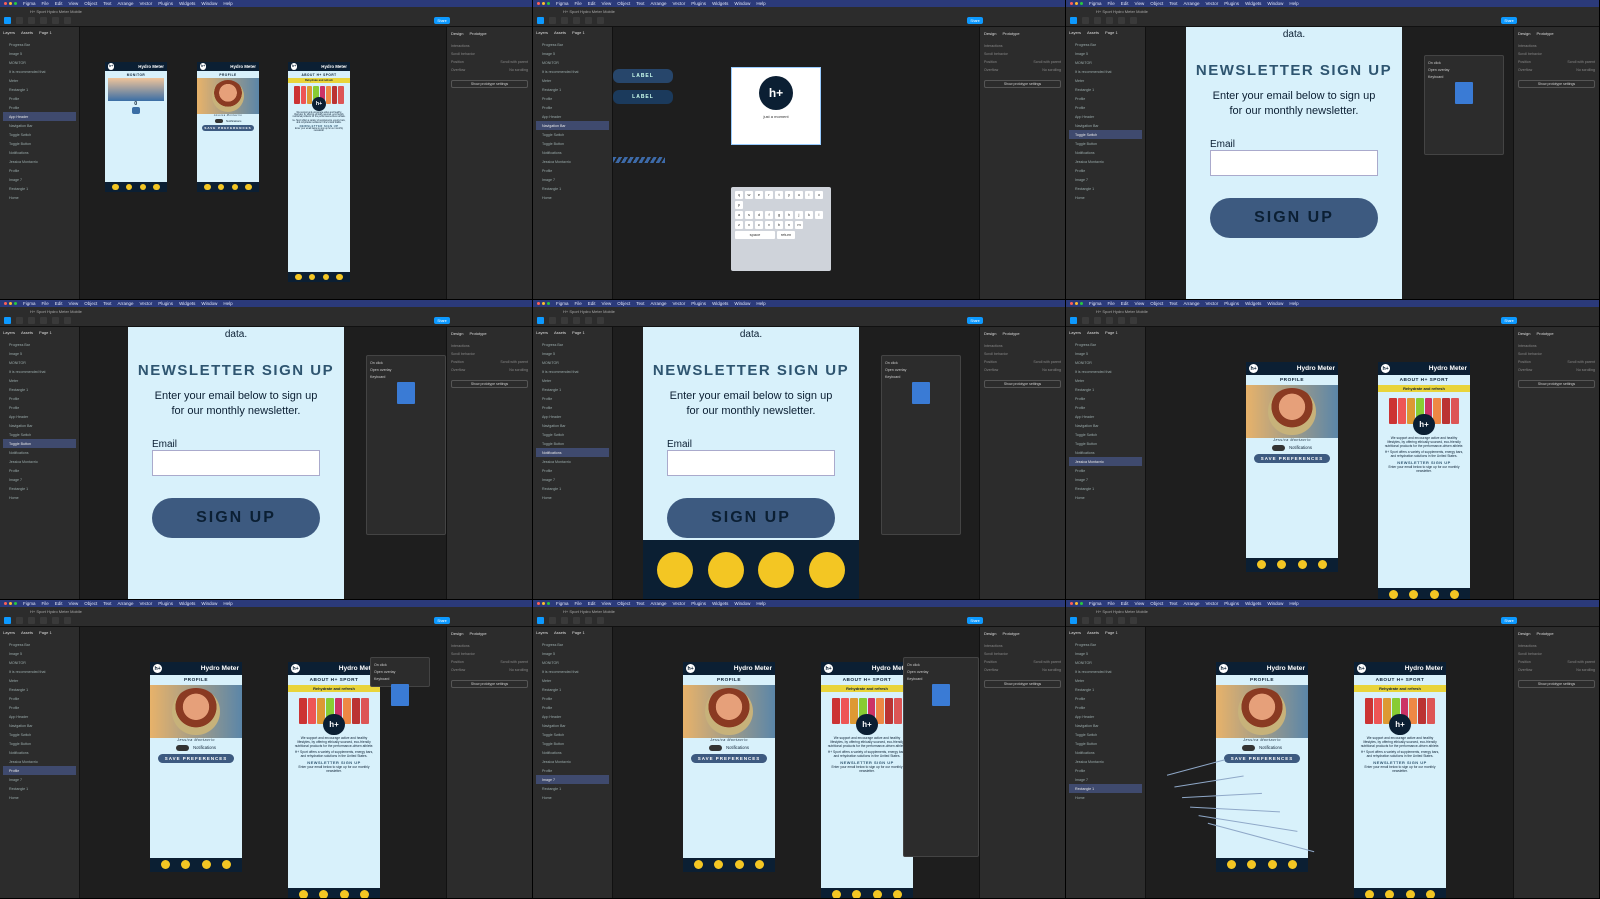  What do you see at coordinates (1292, 458) in the screenshot?
I see `save-preferences-button: SAVE PREFERENCES` at bounding box center [1292, 458].